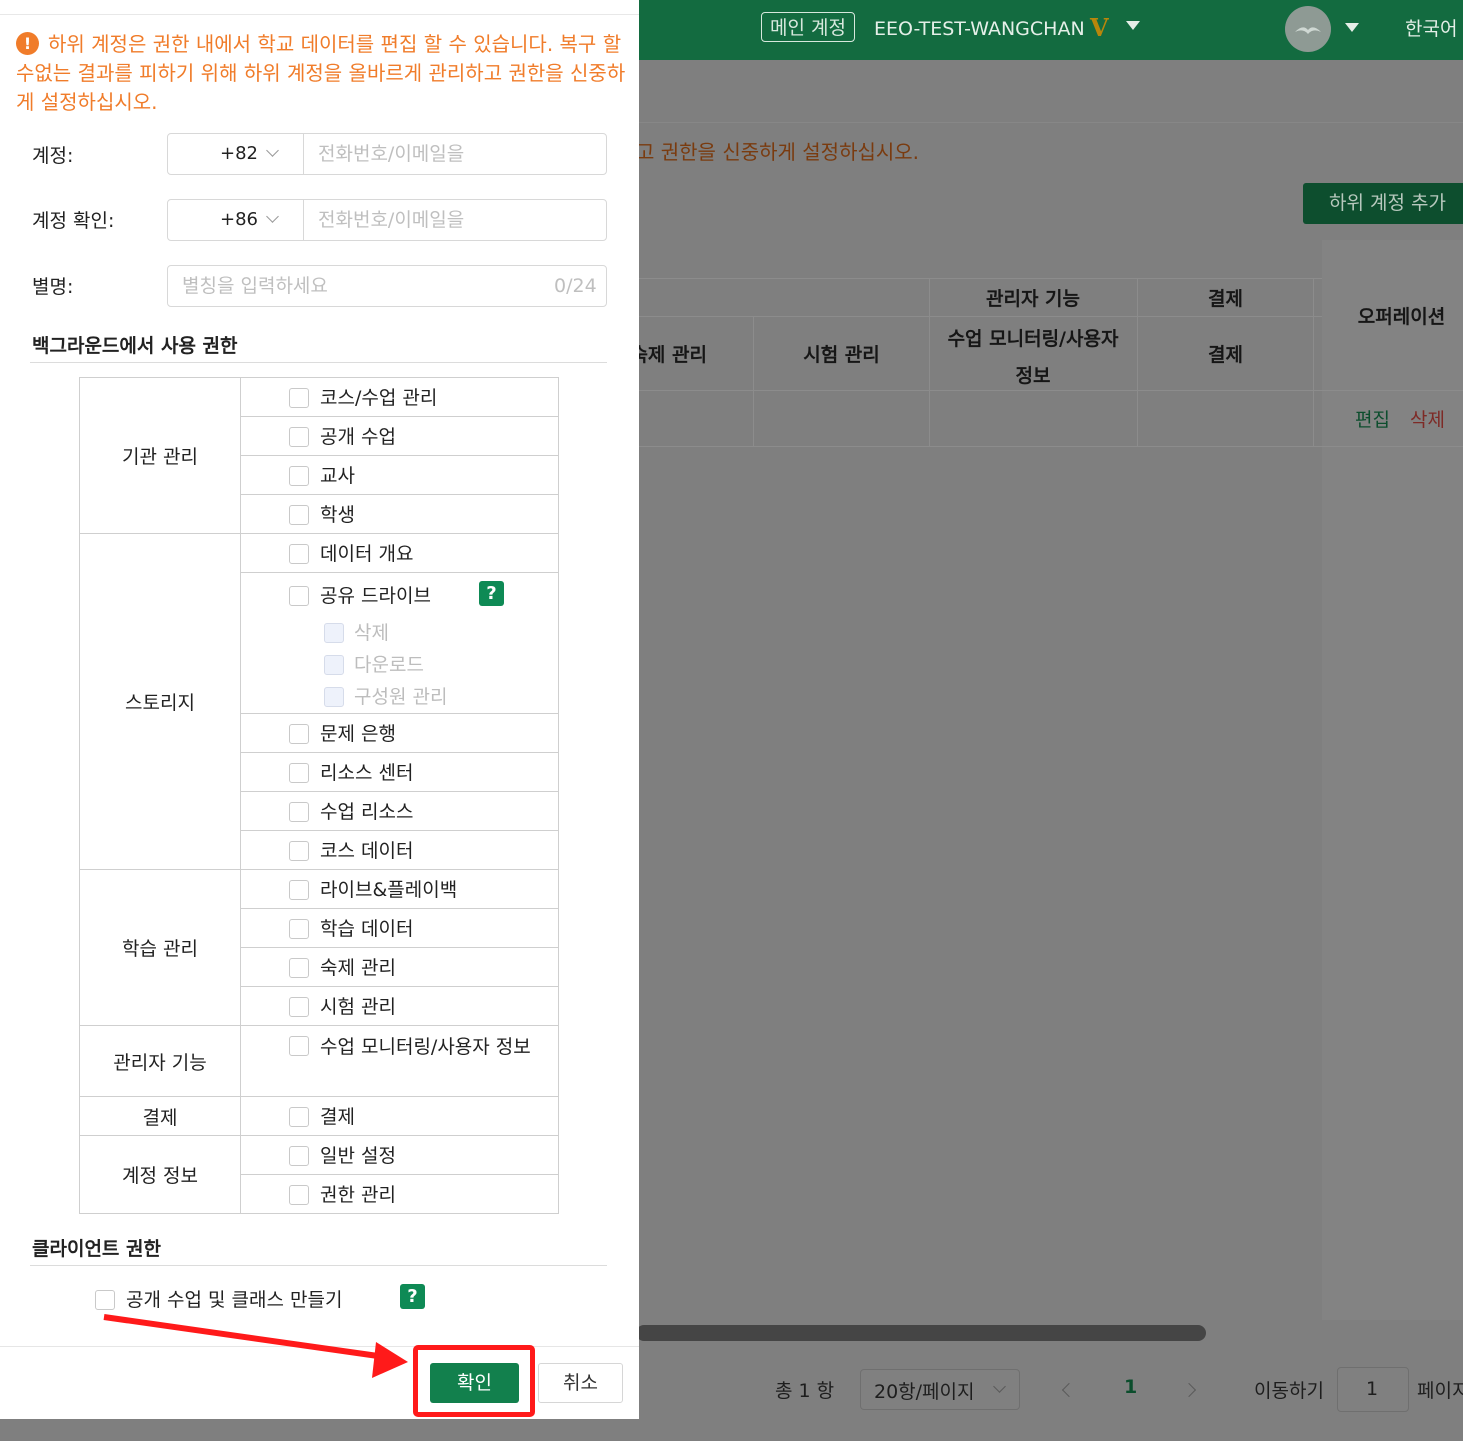 This screenshot has height=1441, width=1463. Describe the element at coordinates (1372, 418) in the screenshot. I see `edit-link: 편집` at that location.